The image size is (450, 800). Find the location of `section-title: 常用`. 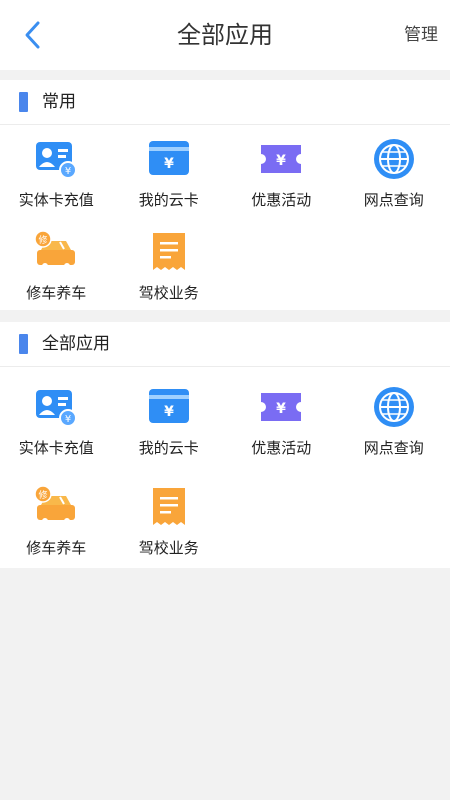

section-title: 常用 is located at coordinates (59, 102).